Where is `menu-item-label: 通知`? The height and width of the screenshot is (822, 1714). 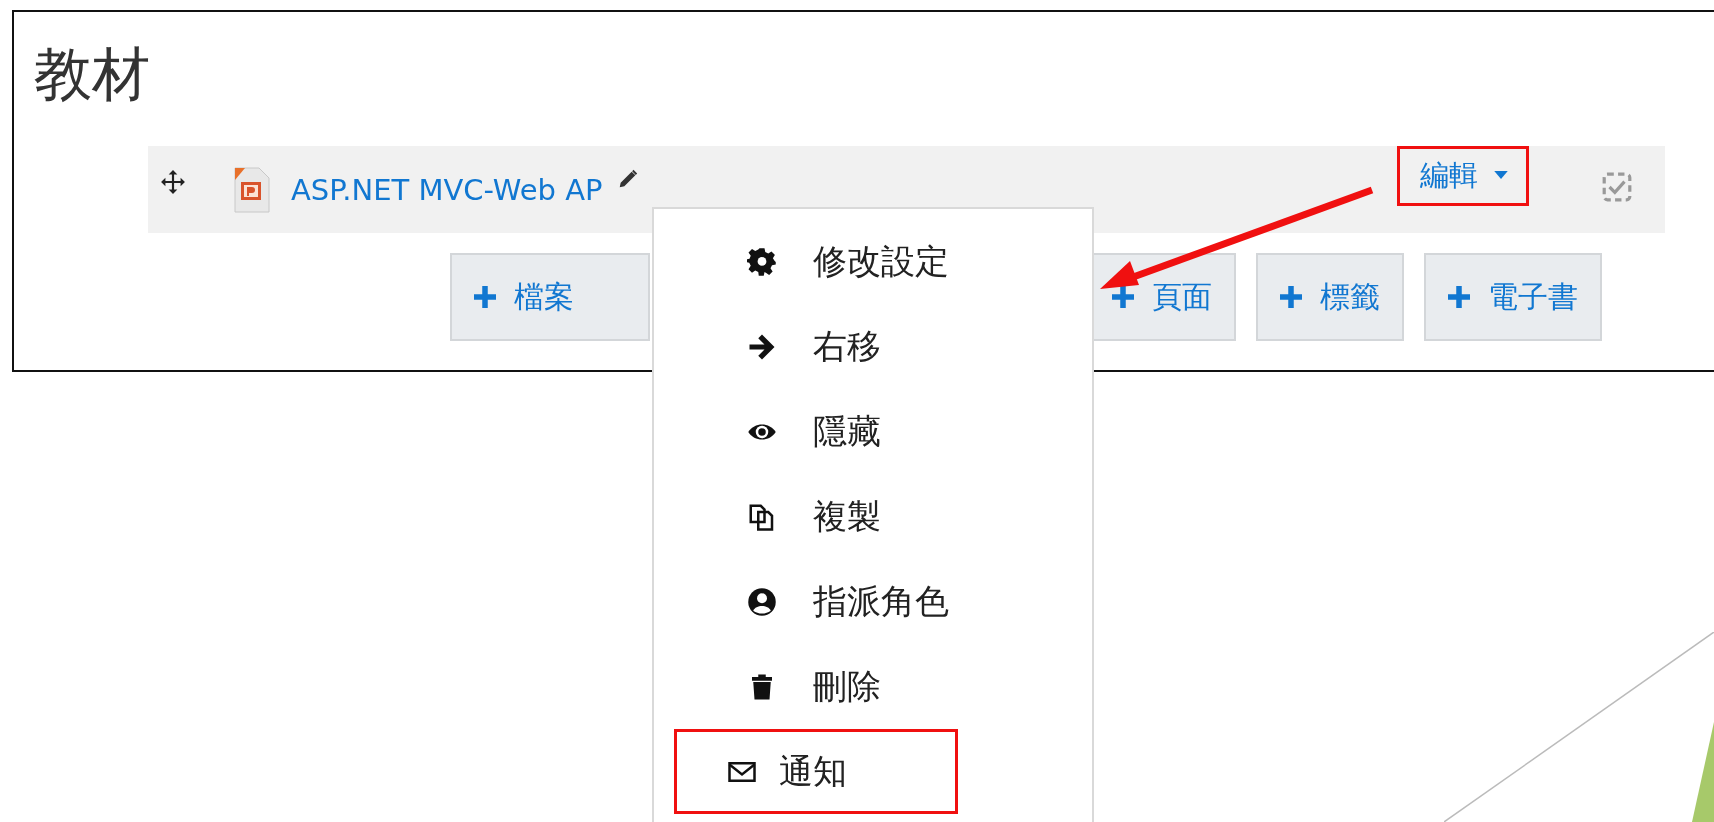 menu-item-label: 通知 is located at coordinates (813, 771).